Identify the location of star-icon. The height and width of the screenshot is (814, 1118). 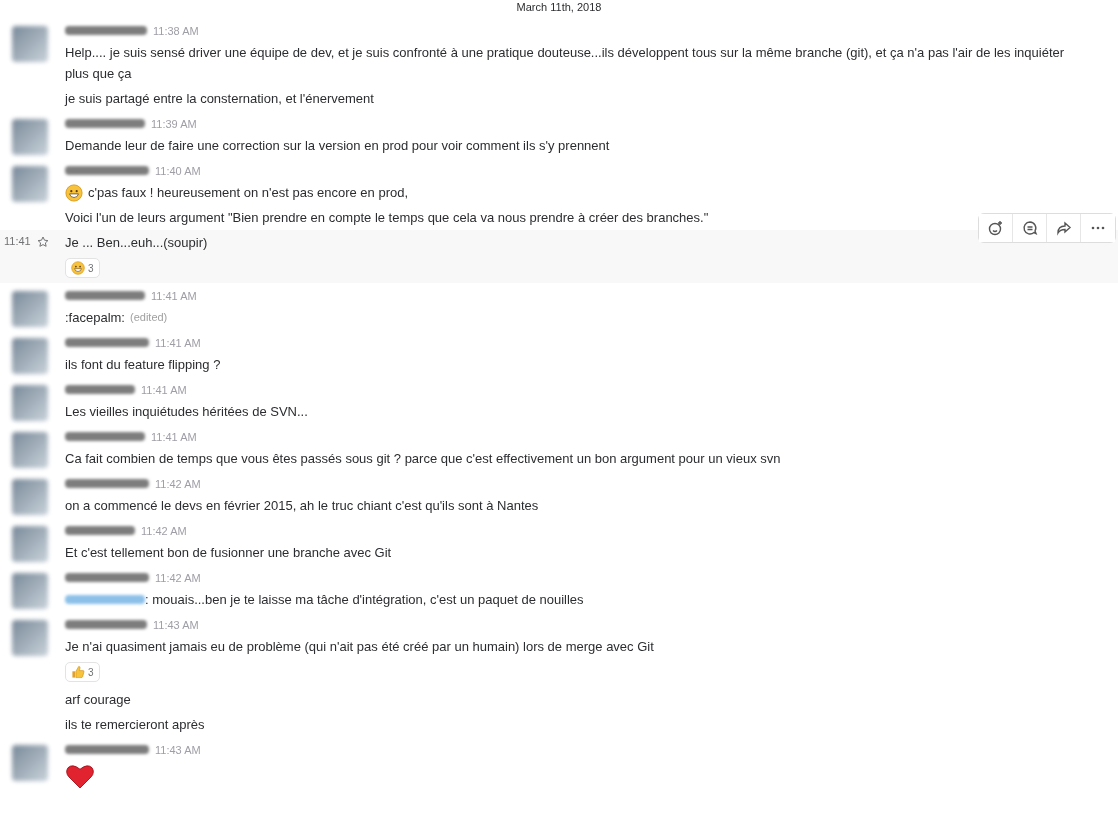
(42, 242).